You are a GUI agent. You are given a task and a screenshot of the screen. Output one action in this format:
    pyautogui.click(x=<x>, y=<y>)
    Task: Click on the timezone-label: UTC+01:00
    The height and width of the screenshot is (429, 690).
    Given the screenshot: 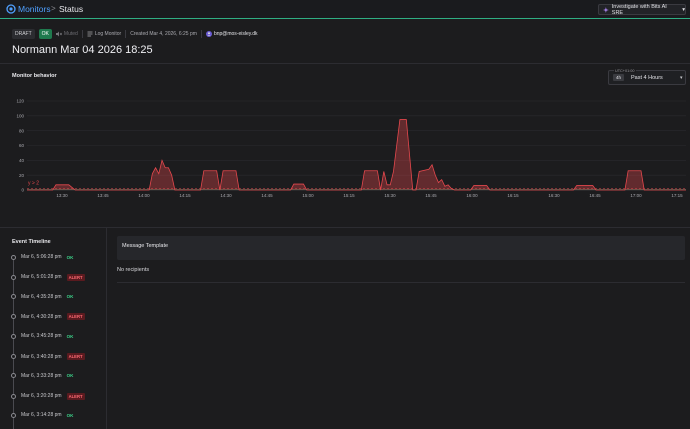 What is the action you would take?
    pyautogui.click(x=625, y=71)
    